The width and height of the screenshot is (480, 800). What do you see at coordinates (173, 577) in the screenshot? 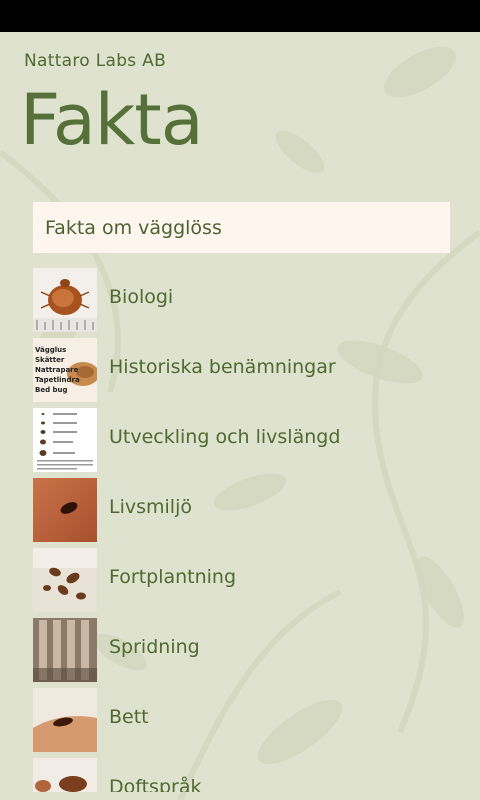
I see `list-item-label: Fortplantning` at bounding box center [173, 577].